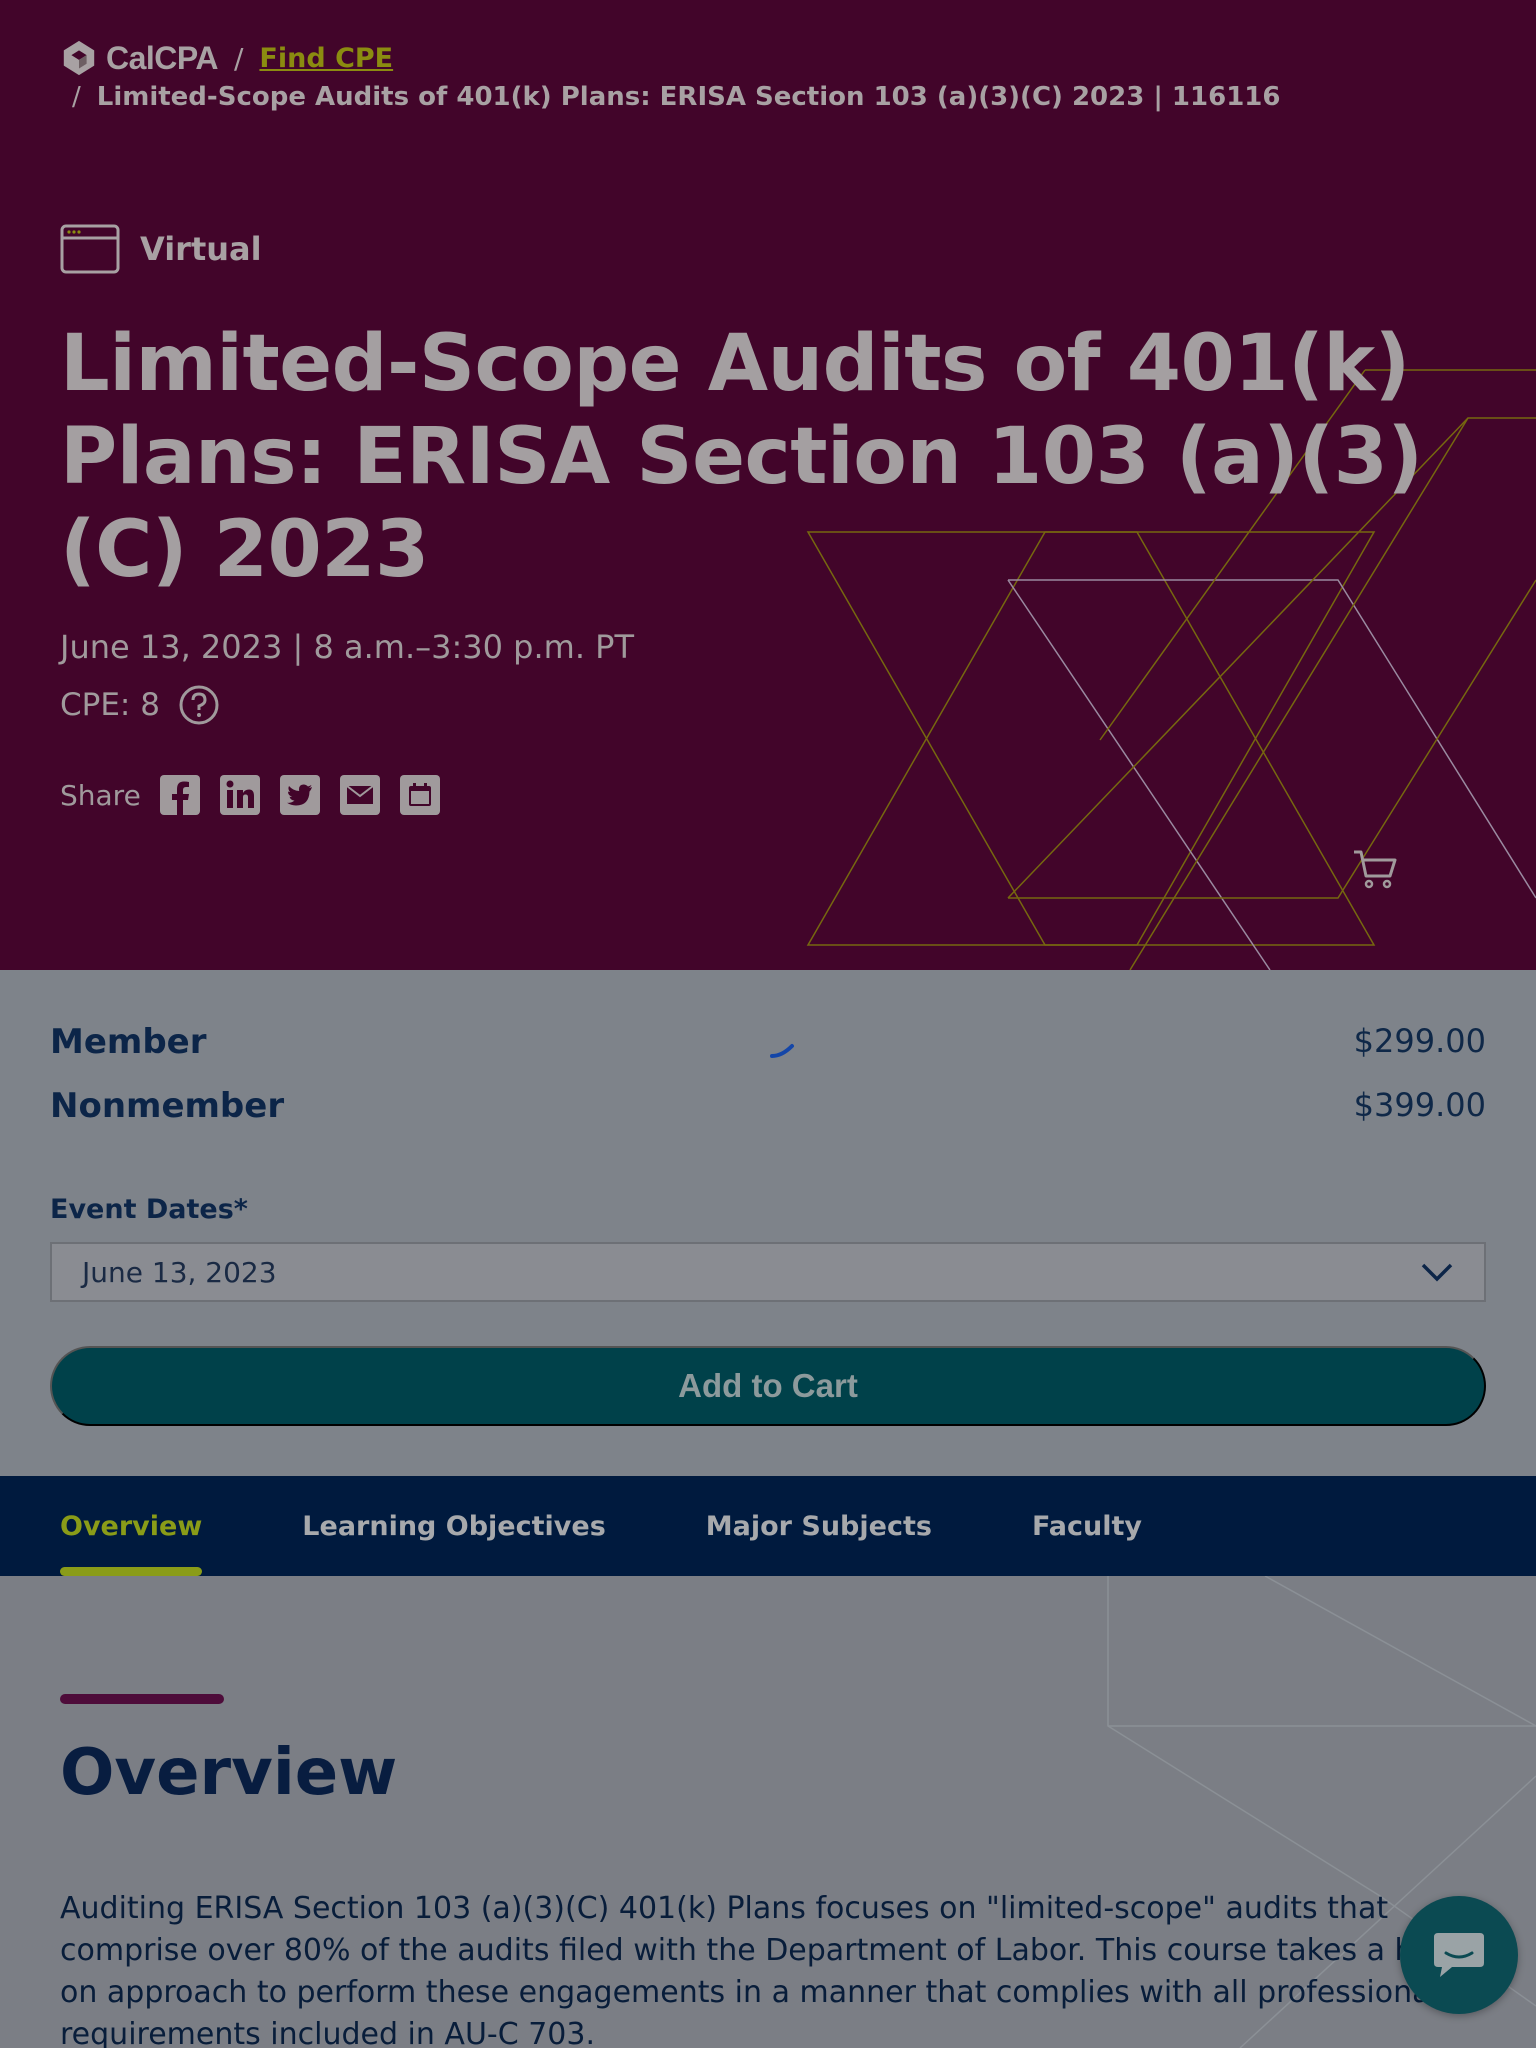  I want to click on chevron-down-icon, so click(1437, 1272).